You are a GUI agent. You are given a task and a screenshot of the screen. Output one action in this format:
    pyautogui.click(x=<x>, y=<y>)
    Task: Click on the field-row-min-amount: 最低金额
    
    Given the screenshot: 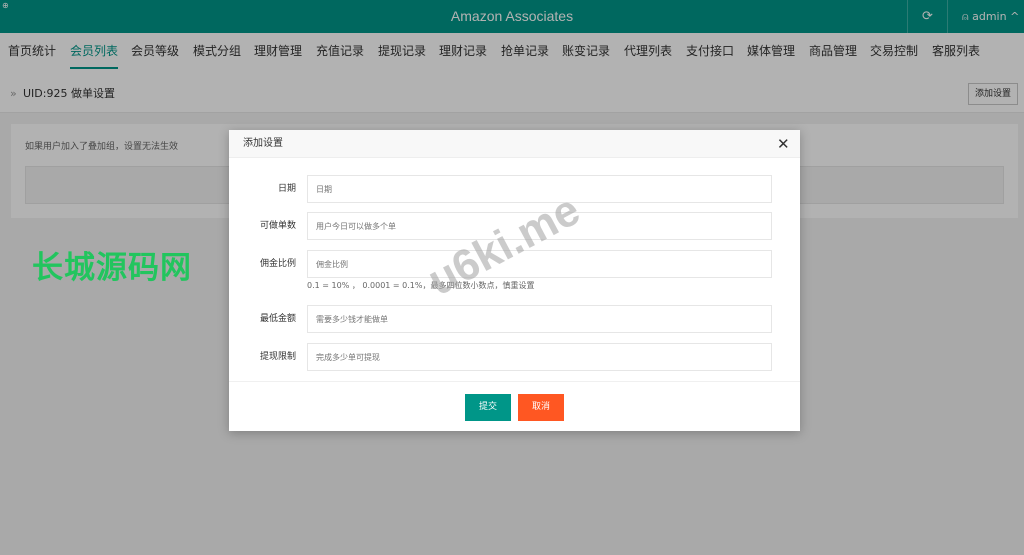 What is the action you would take?
    pyautogui.click(x=514, y=319)
    